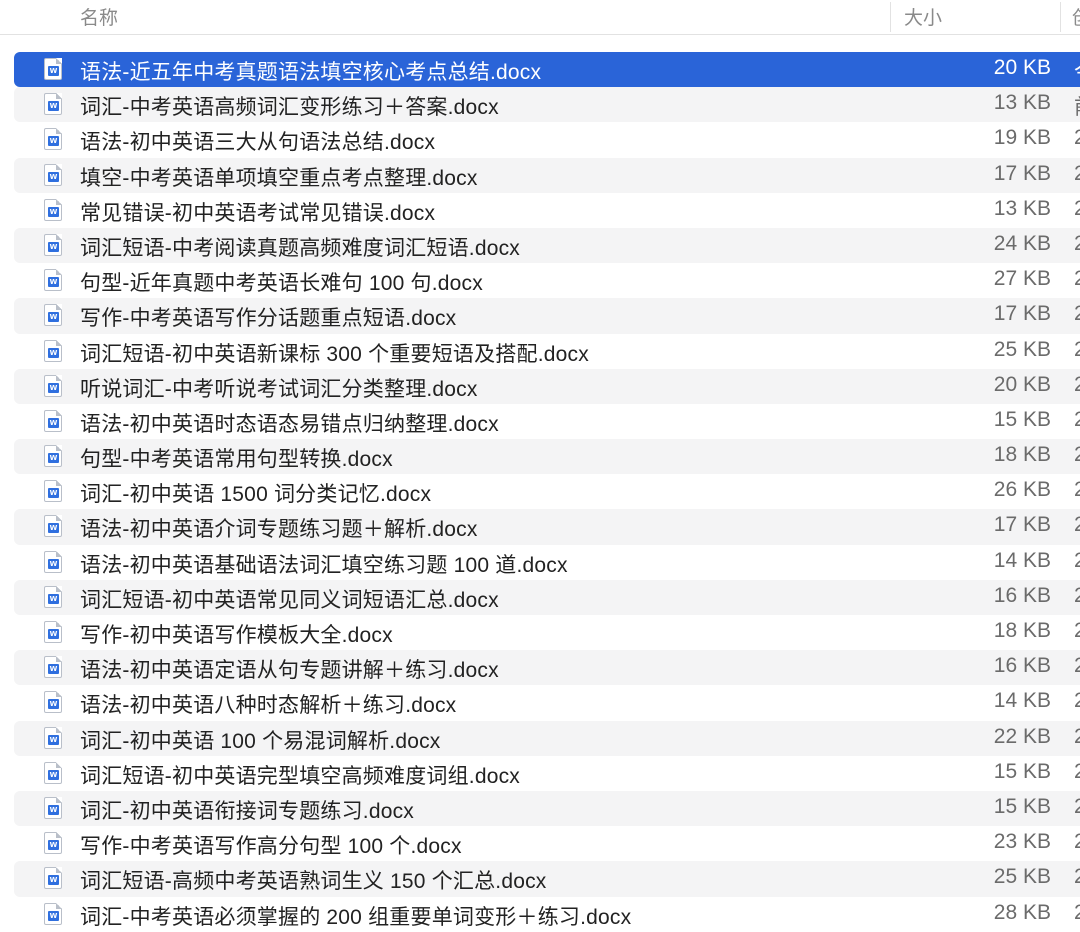 This screenshot has width=1080, height=932. What do you see at coordinates (540, 17) in the screenshot?
I see `column-header: 名称 大小 创` at bounding box center [540, 17].